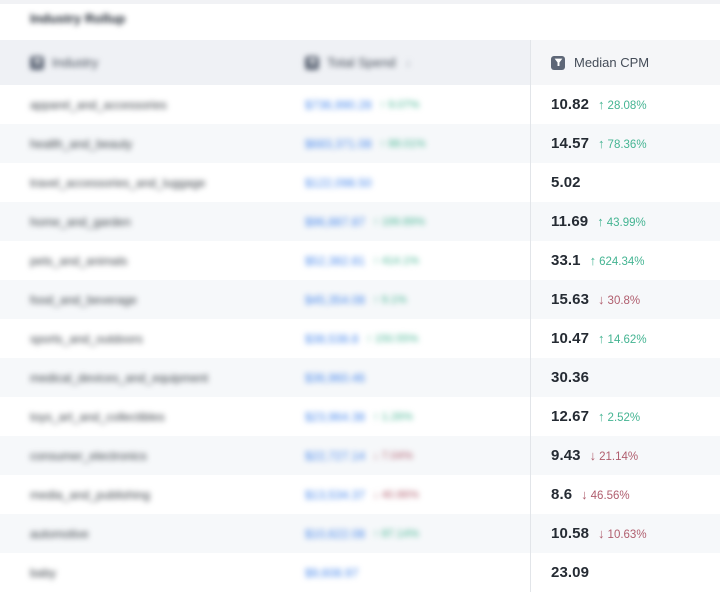 This screenshot has height=593, width=720. Describe the element at coordinates (335, 300) in the screenshot. I see `total-spend-link: $45,354.08` at that location.